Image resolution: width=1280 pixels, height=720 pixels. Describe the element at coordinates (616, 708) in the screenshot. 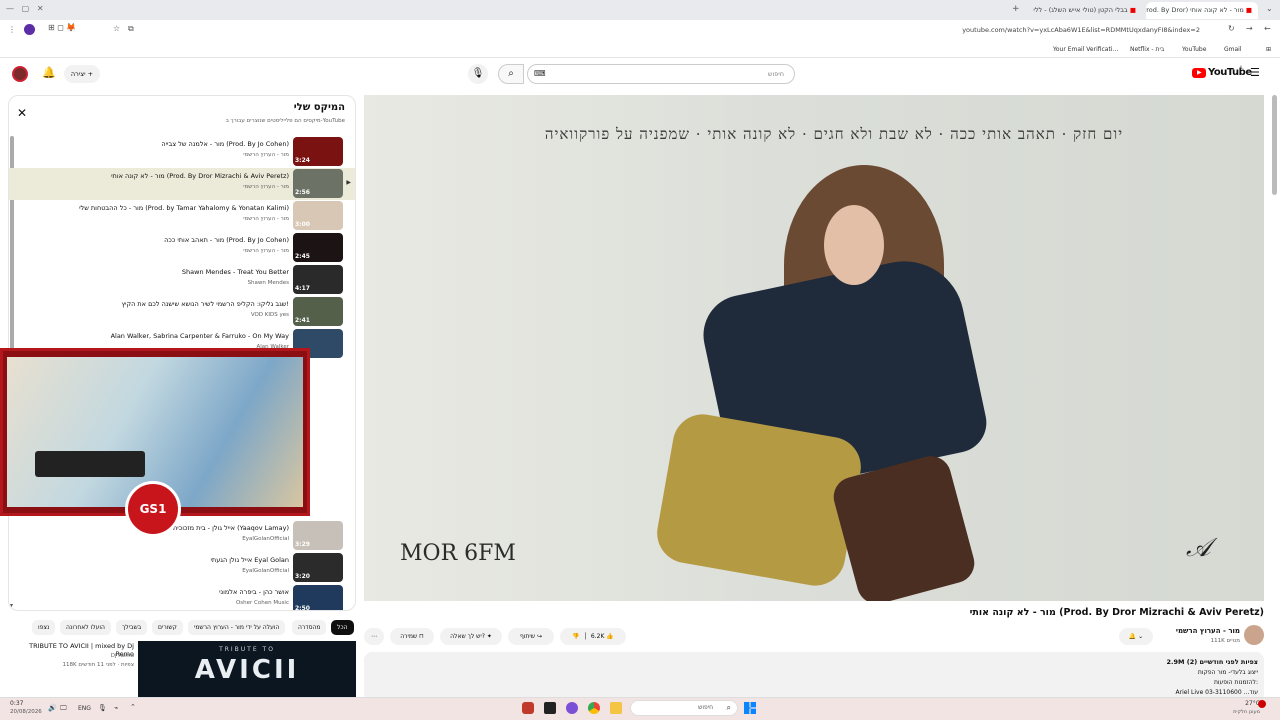

I see `file-explorer-icon` at that location.